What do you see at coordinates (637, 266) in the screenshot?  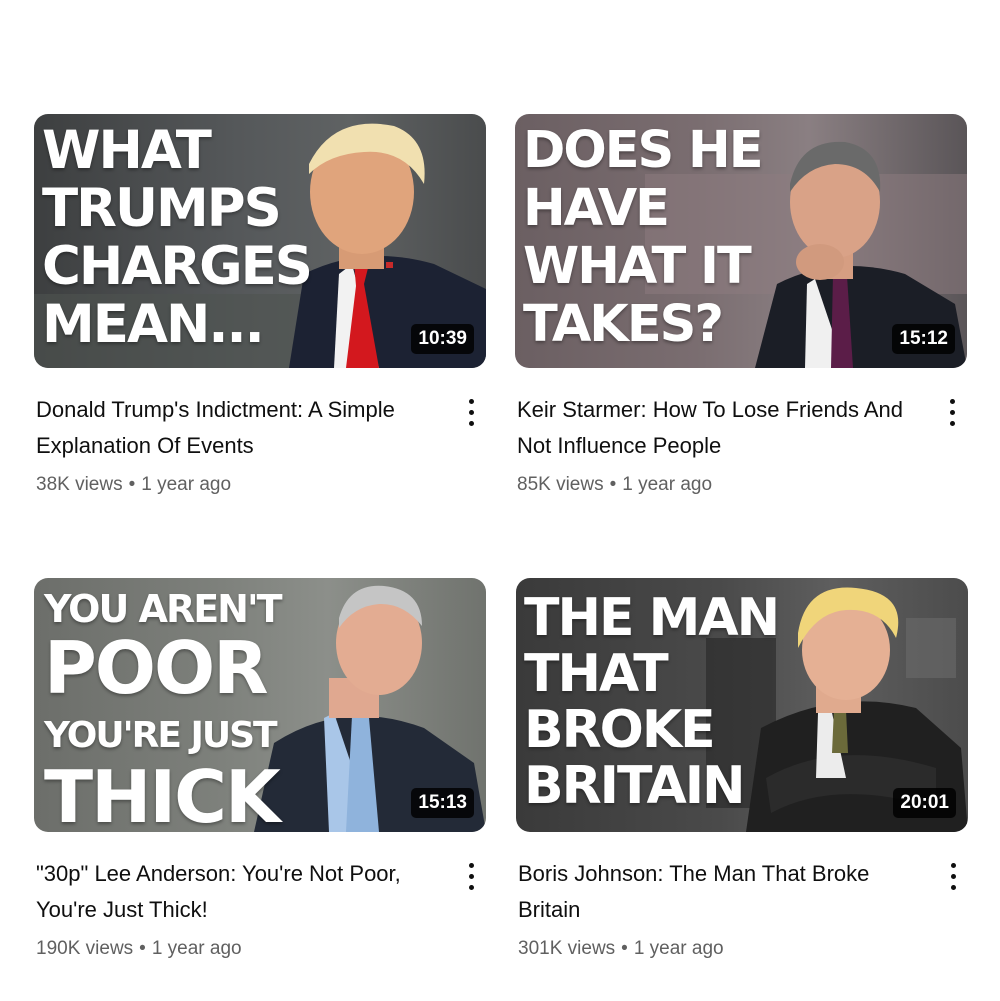 I see `overlay-line: WHAT IT` at bounding box center [637, 266].